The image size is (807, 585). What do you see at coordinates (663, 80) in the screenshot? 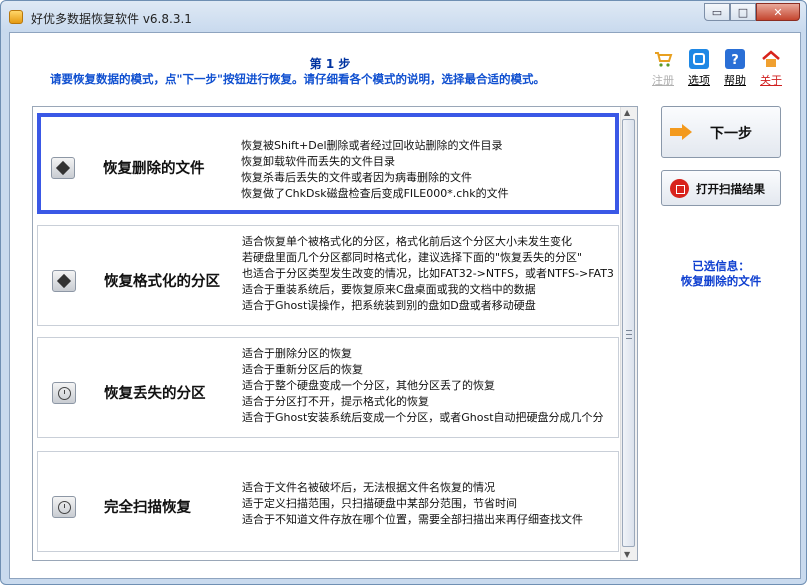
I see `register-label: 注册` at bounding box center [663, 80].